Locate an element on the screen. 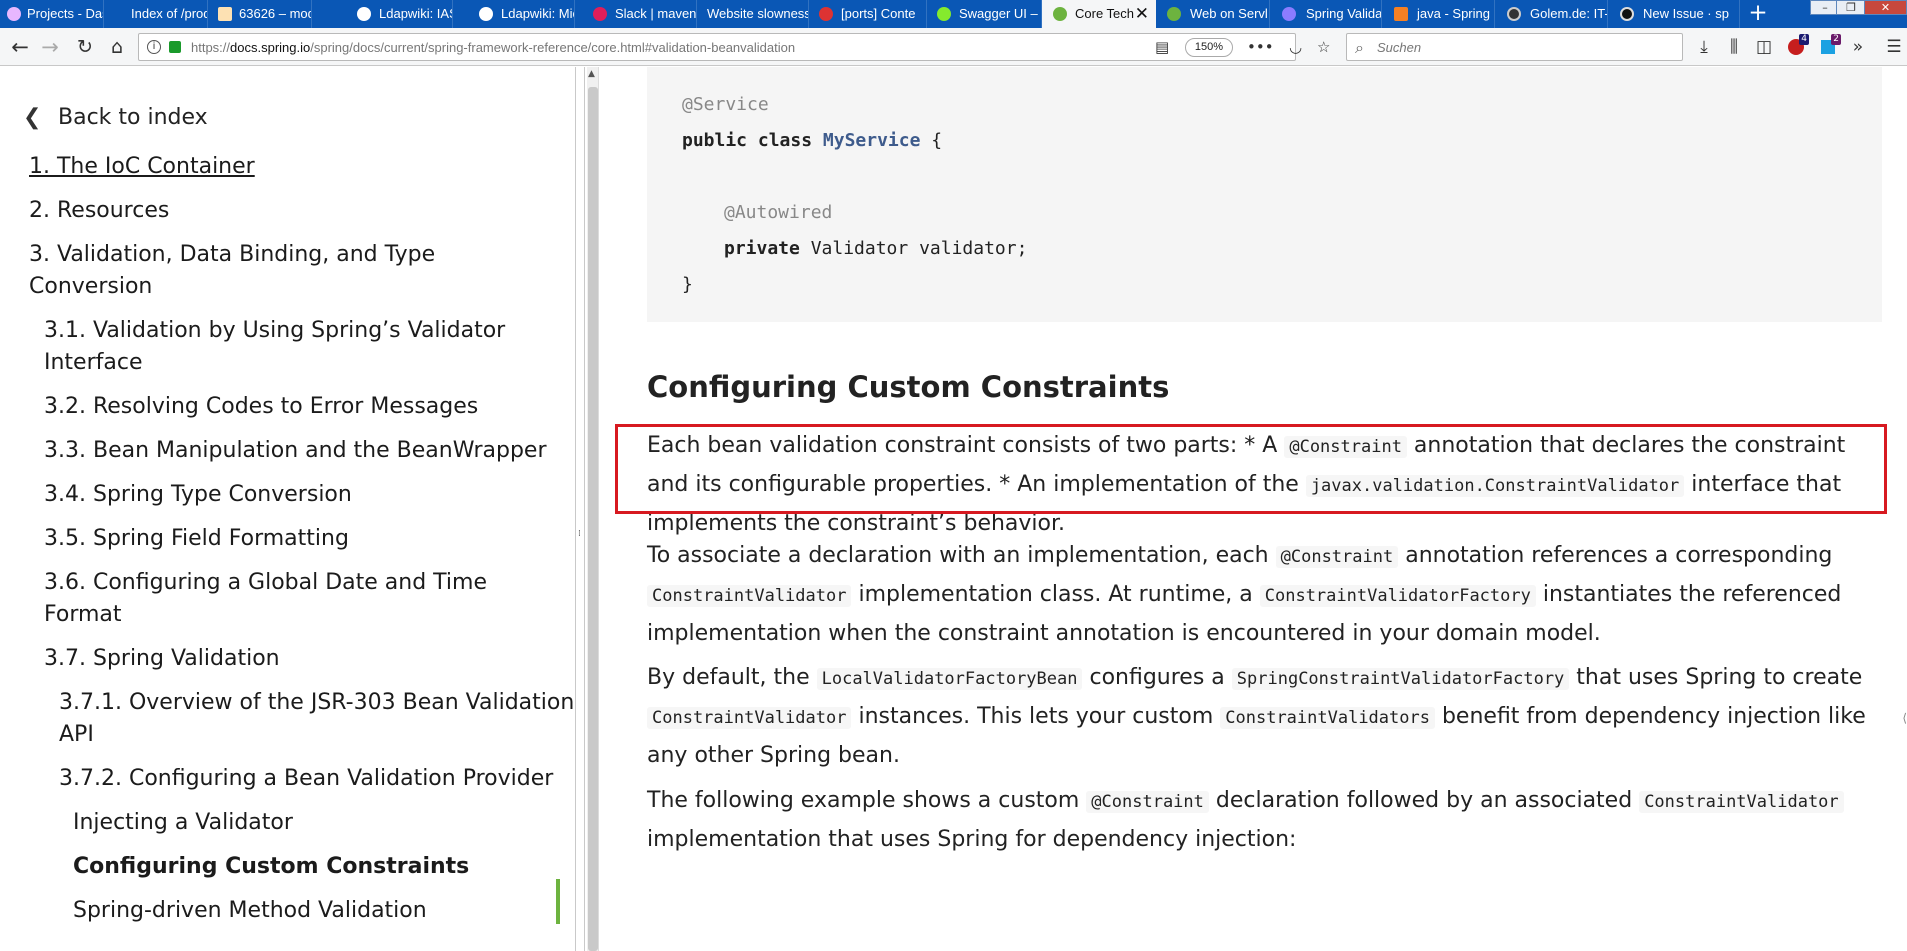 The image size is (1907, 951). tab-label: Ldapwiki: Mic is located at coordinates (538, 13).